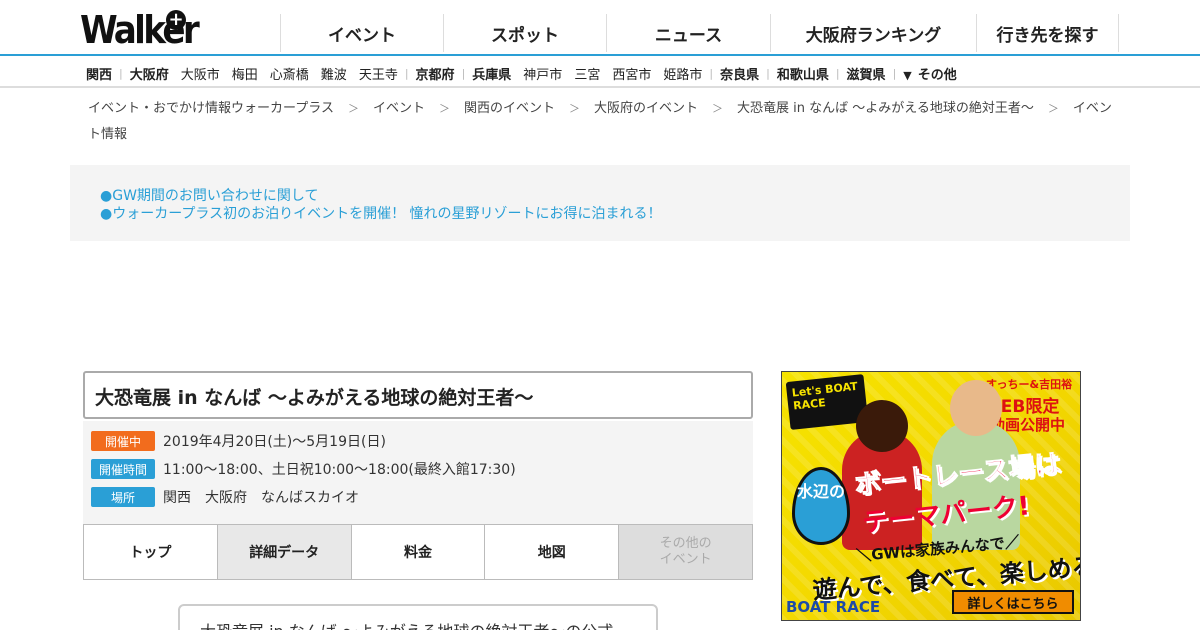  I want to click on subnav-item-label: 三宮, so click(587, 75).